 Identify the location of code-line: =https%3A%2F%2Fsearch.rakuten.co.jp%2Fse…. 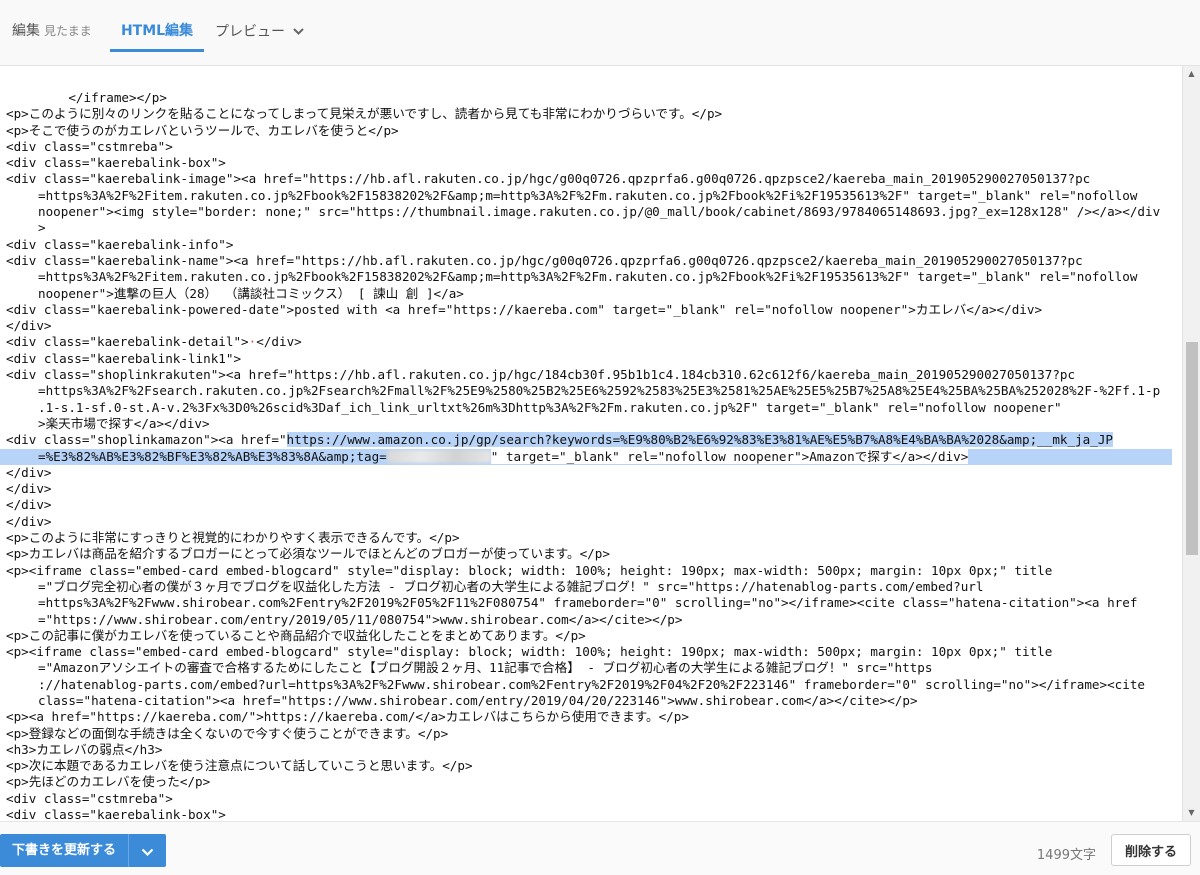
(599, 391).